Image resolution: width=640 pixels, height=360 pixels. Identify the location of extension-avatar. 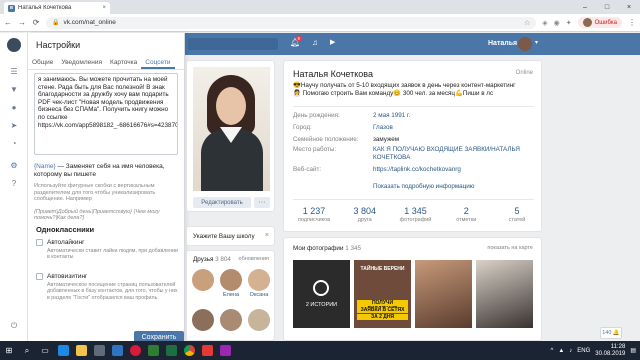
(14, 45).